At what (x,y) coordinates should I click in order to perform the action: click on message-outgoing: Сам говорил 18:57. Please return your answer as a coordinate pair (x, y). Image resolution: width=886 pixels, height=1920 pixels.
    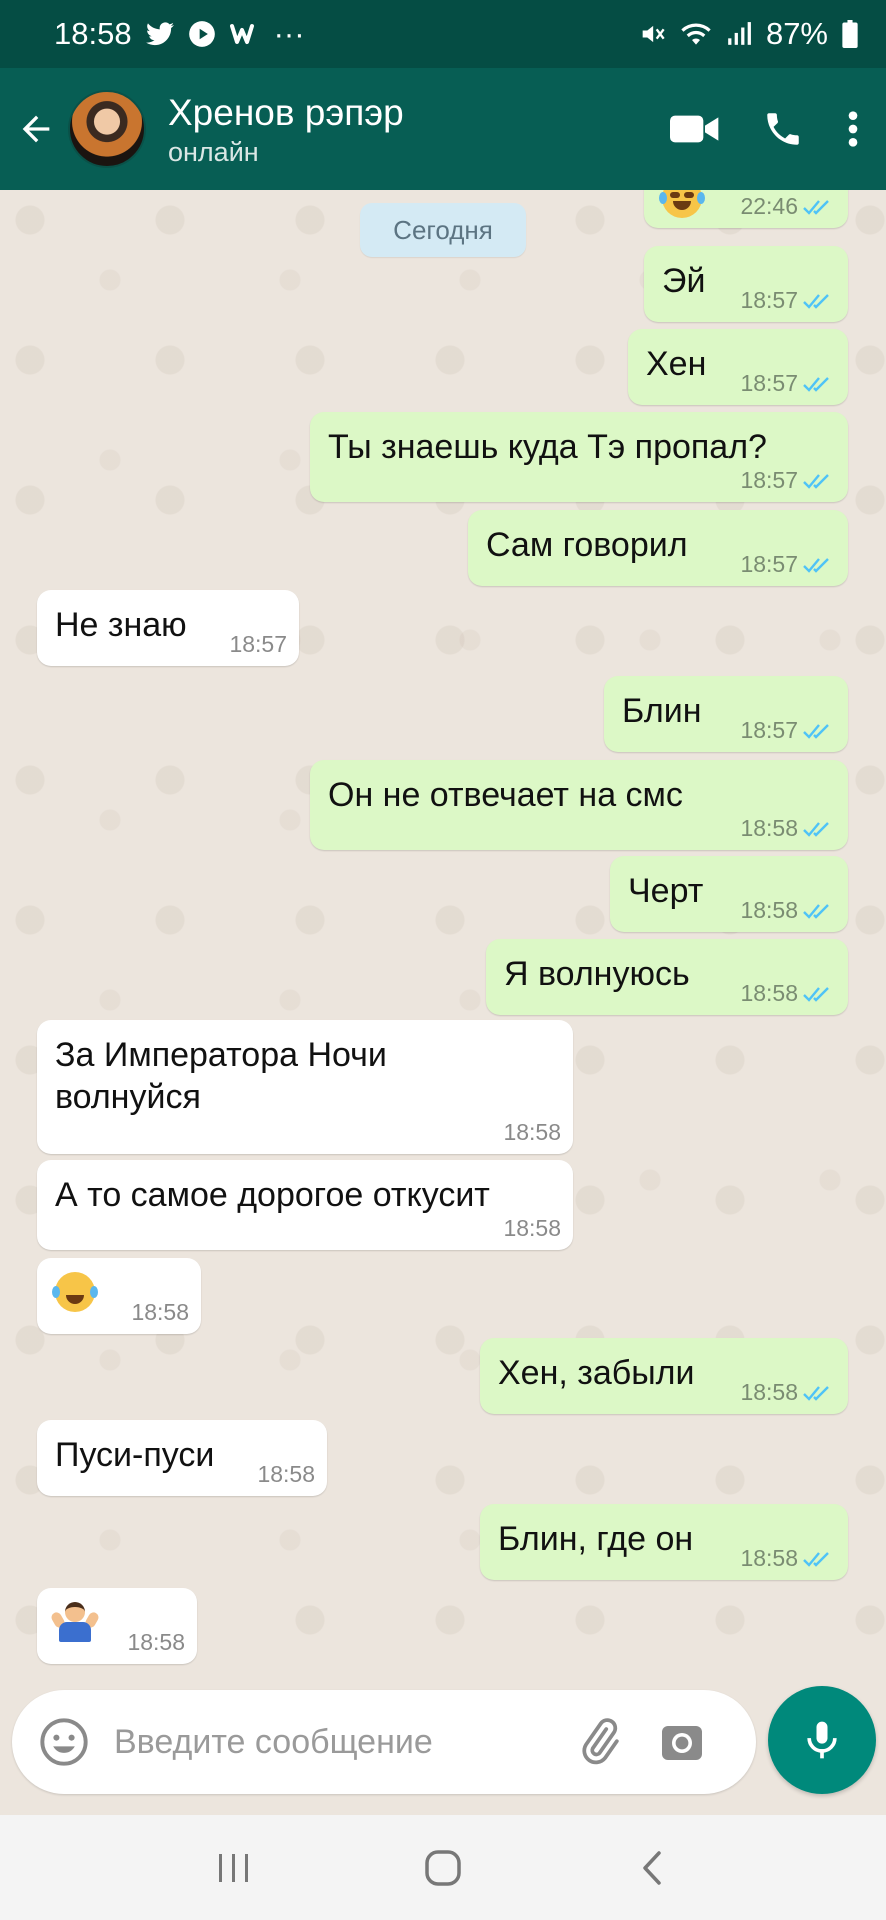
    Looking at the image, I should click on (658, 548).